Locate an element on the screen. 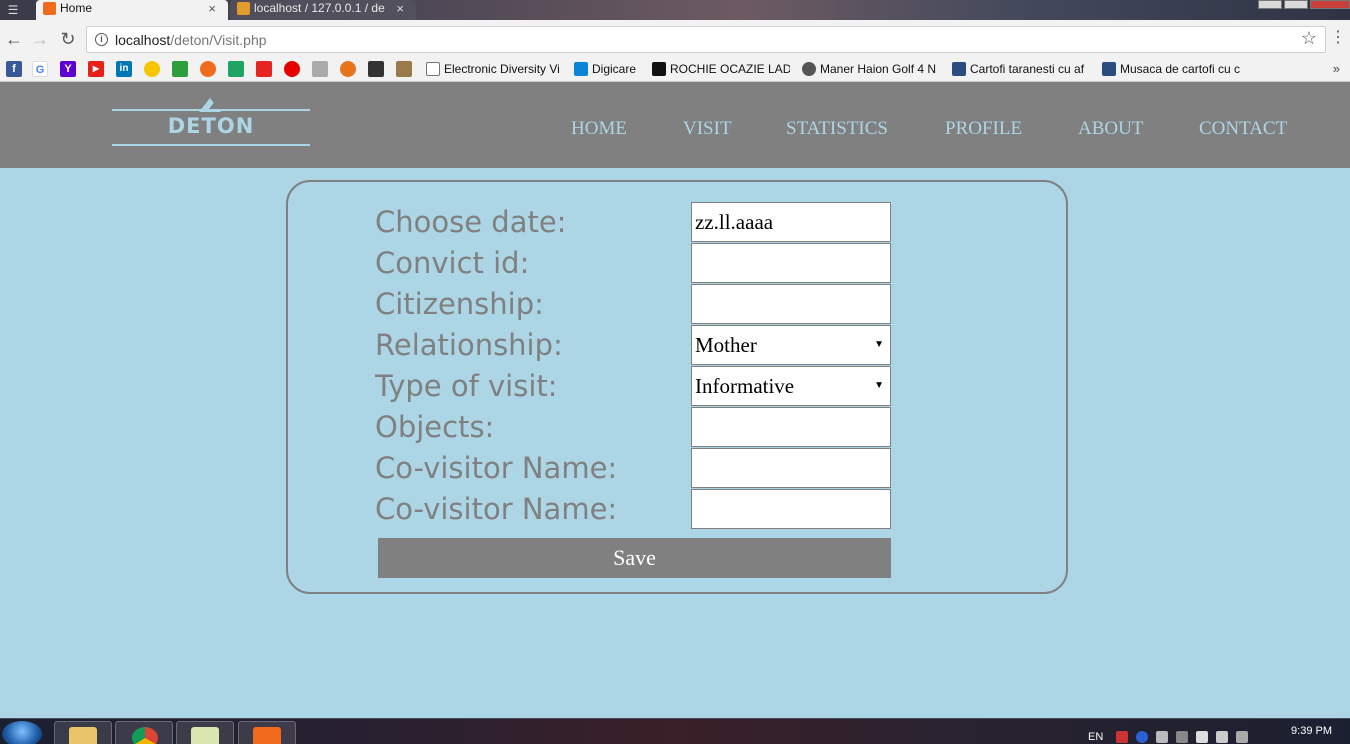 The image size is (1350, 744). bookmark-label: Maner Haion Golf 4 N is located at coordinates (878, 69).